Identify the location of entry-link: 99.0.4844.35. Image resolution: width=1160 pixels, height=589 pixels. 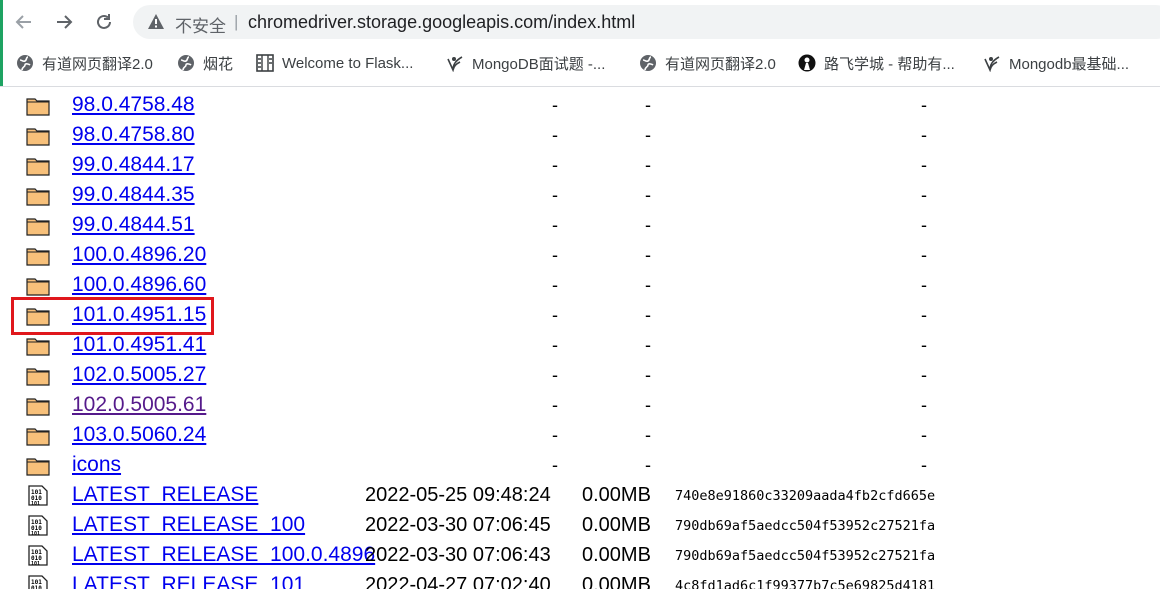
(133, 195).